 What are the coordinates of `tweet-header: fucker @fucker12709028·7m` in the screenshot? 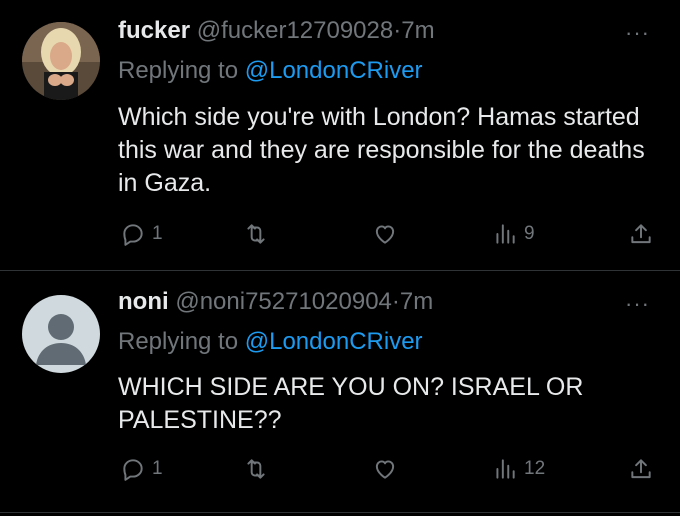 It's located at (276, 31).